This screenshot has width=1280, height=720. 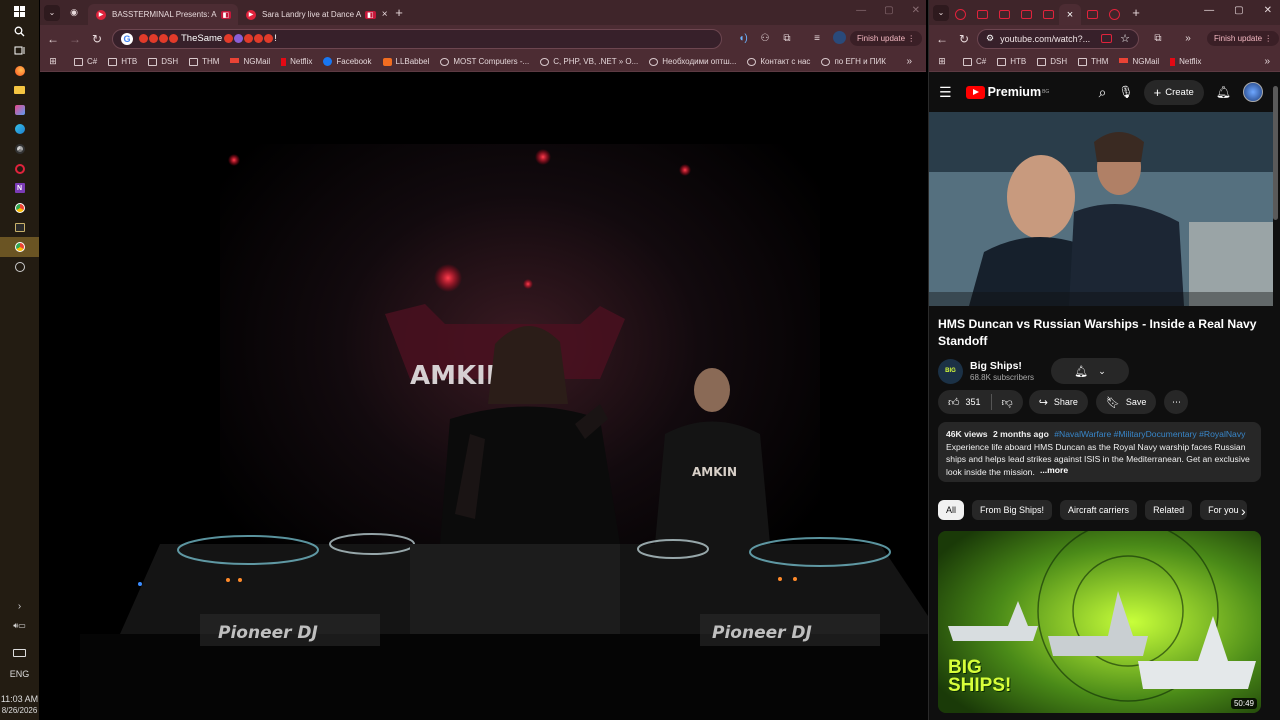 What do you see at coordinates (19, 90) in the screenshot?
I see `file-explorer-icon` at bounding box center [19, 90].